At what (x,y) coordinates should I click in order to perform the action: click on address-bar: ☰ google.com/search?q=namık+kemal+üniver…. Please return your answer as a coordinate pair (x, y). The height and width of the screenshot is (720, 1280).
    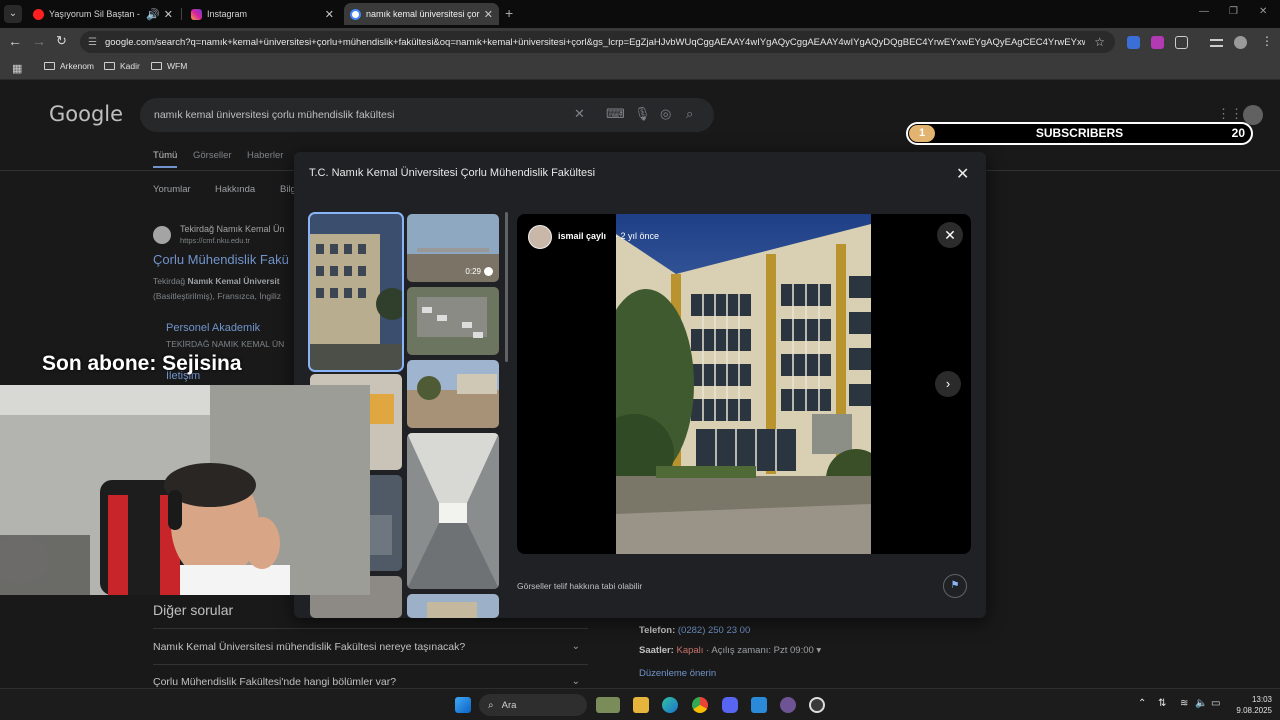
    Looking at the image, I should click on (597, 42).